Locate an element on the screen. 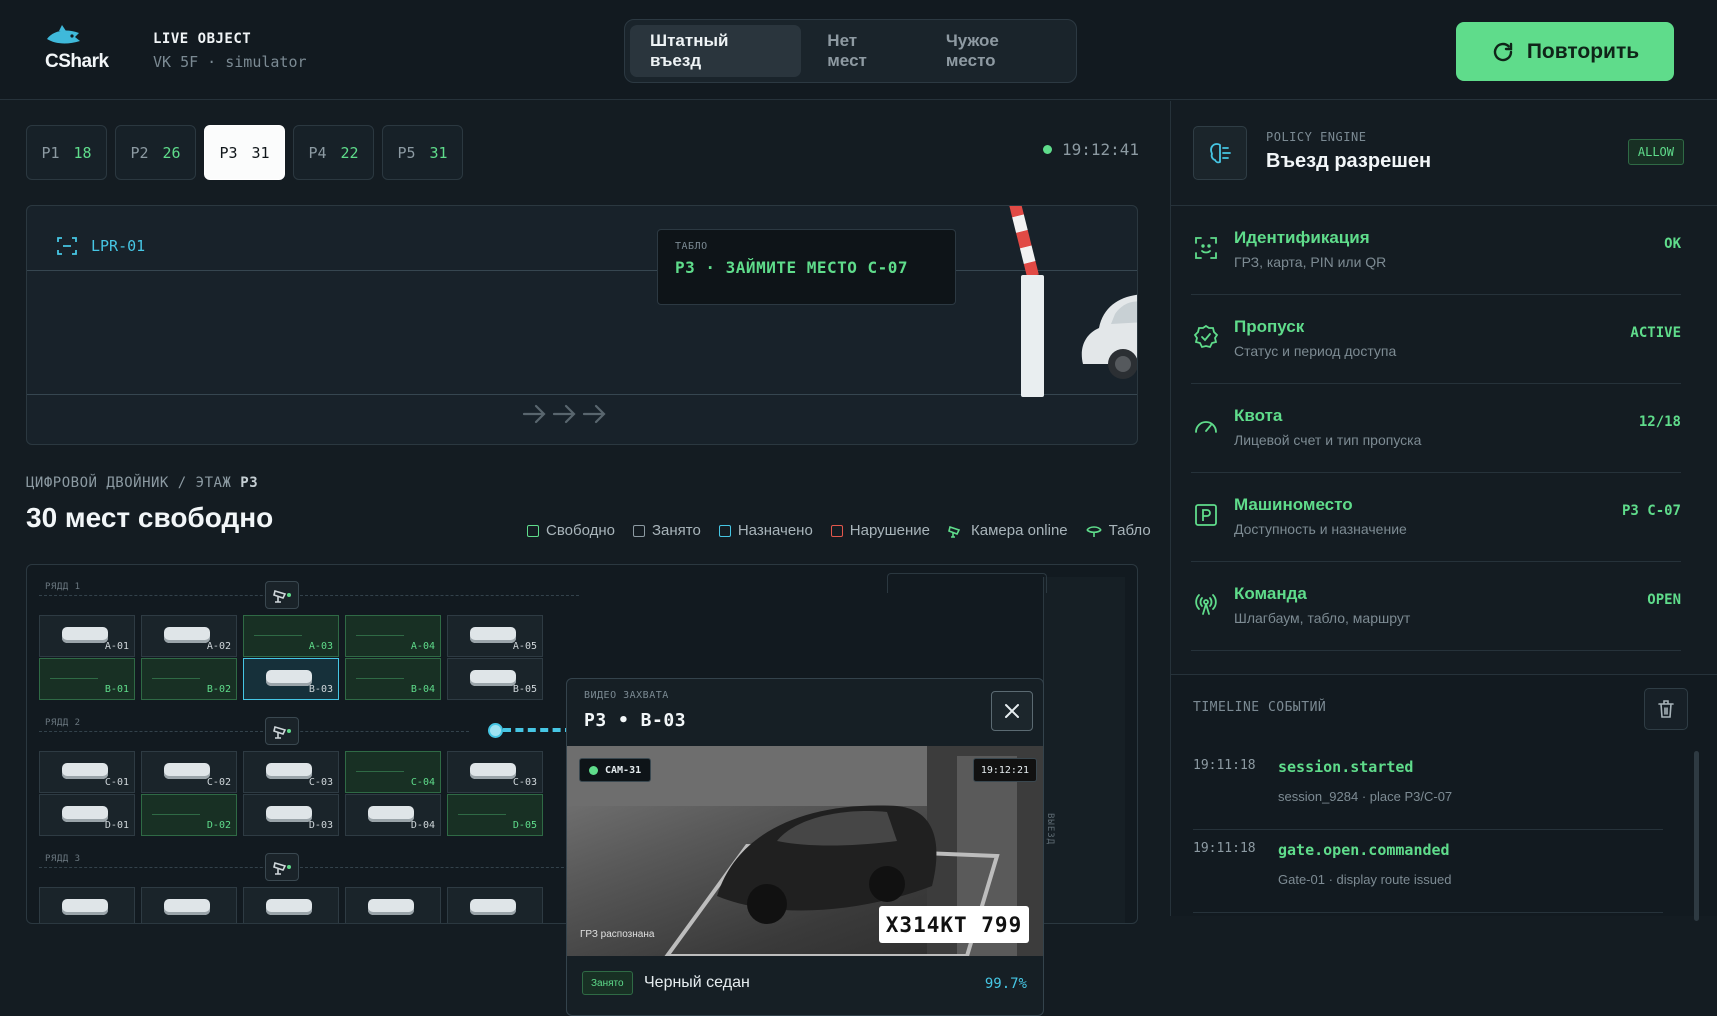  parking-slot: D-05 is located at coordinates (495, 815).